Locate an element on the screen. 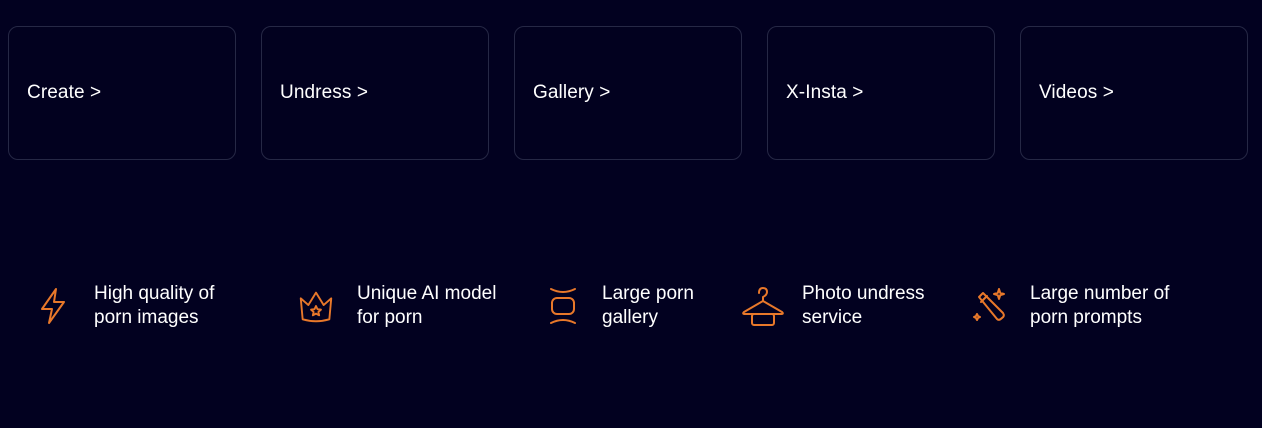  feature-line: porn images is located at coordinates (146, 317).